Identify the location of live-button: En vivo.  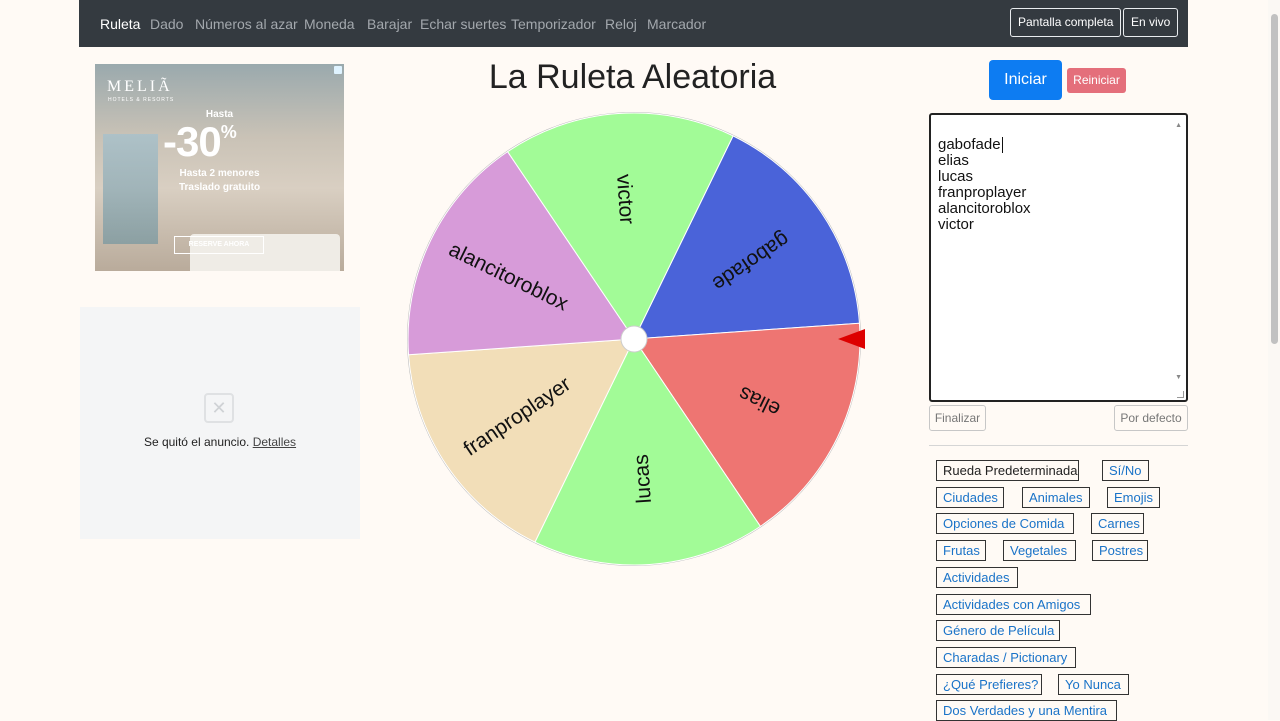
(1151, 22).